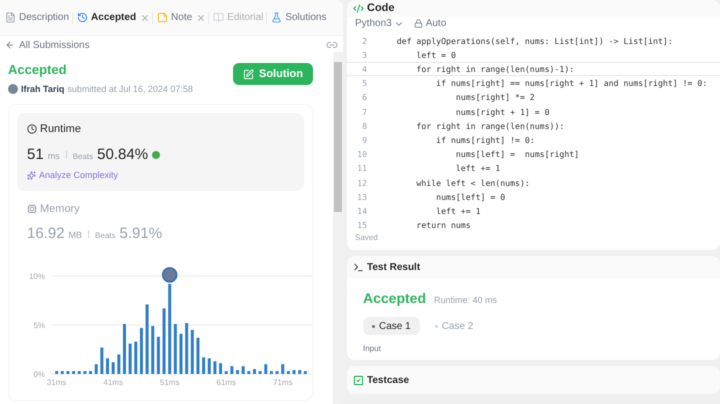  I want to click on line-number: 7, so click(364, 112).